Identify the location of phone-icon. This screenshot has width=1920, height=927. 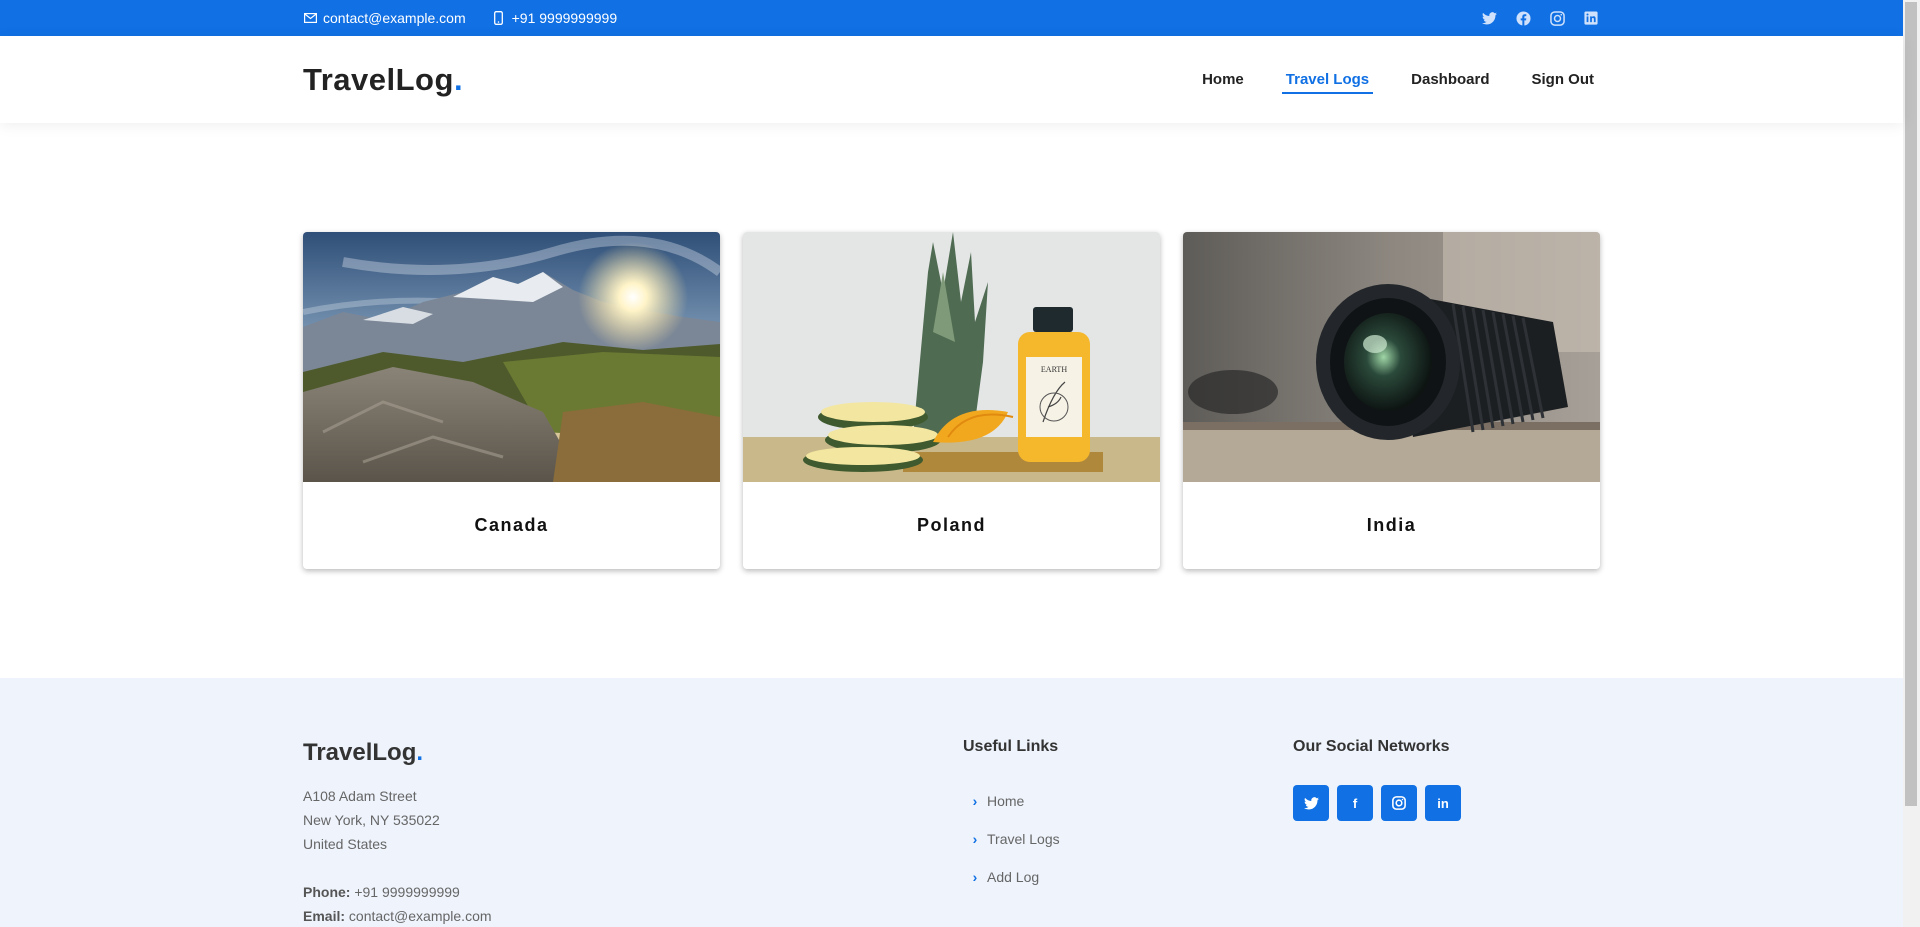
(499, 18).